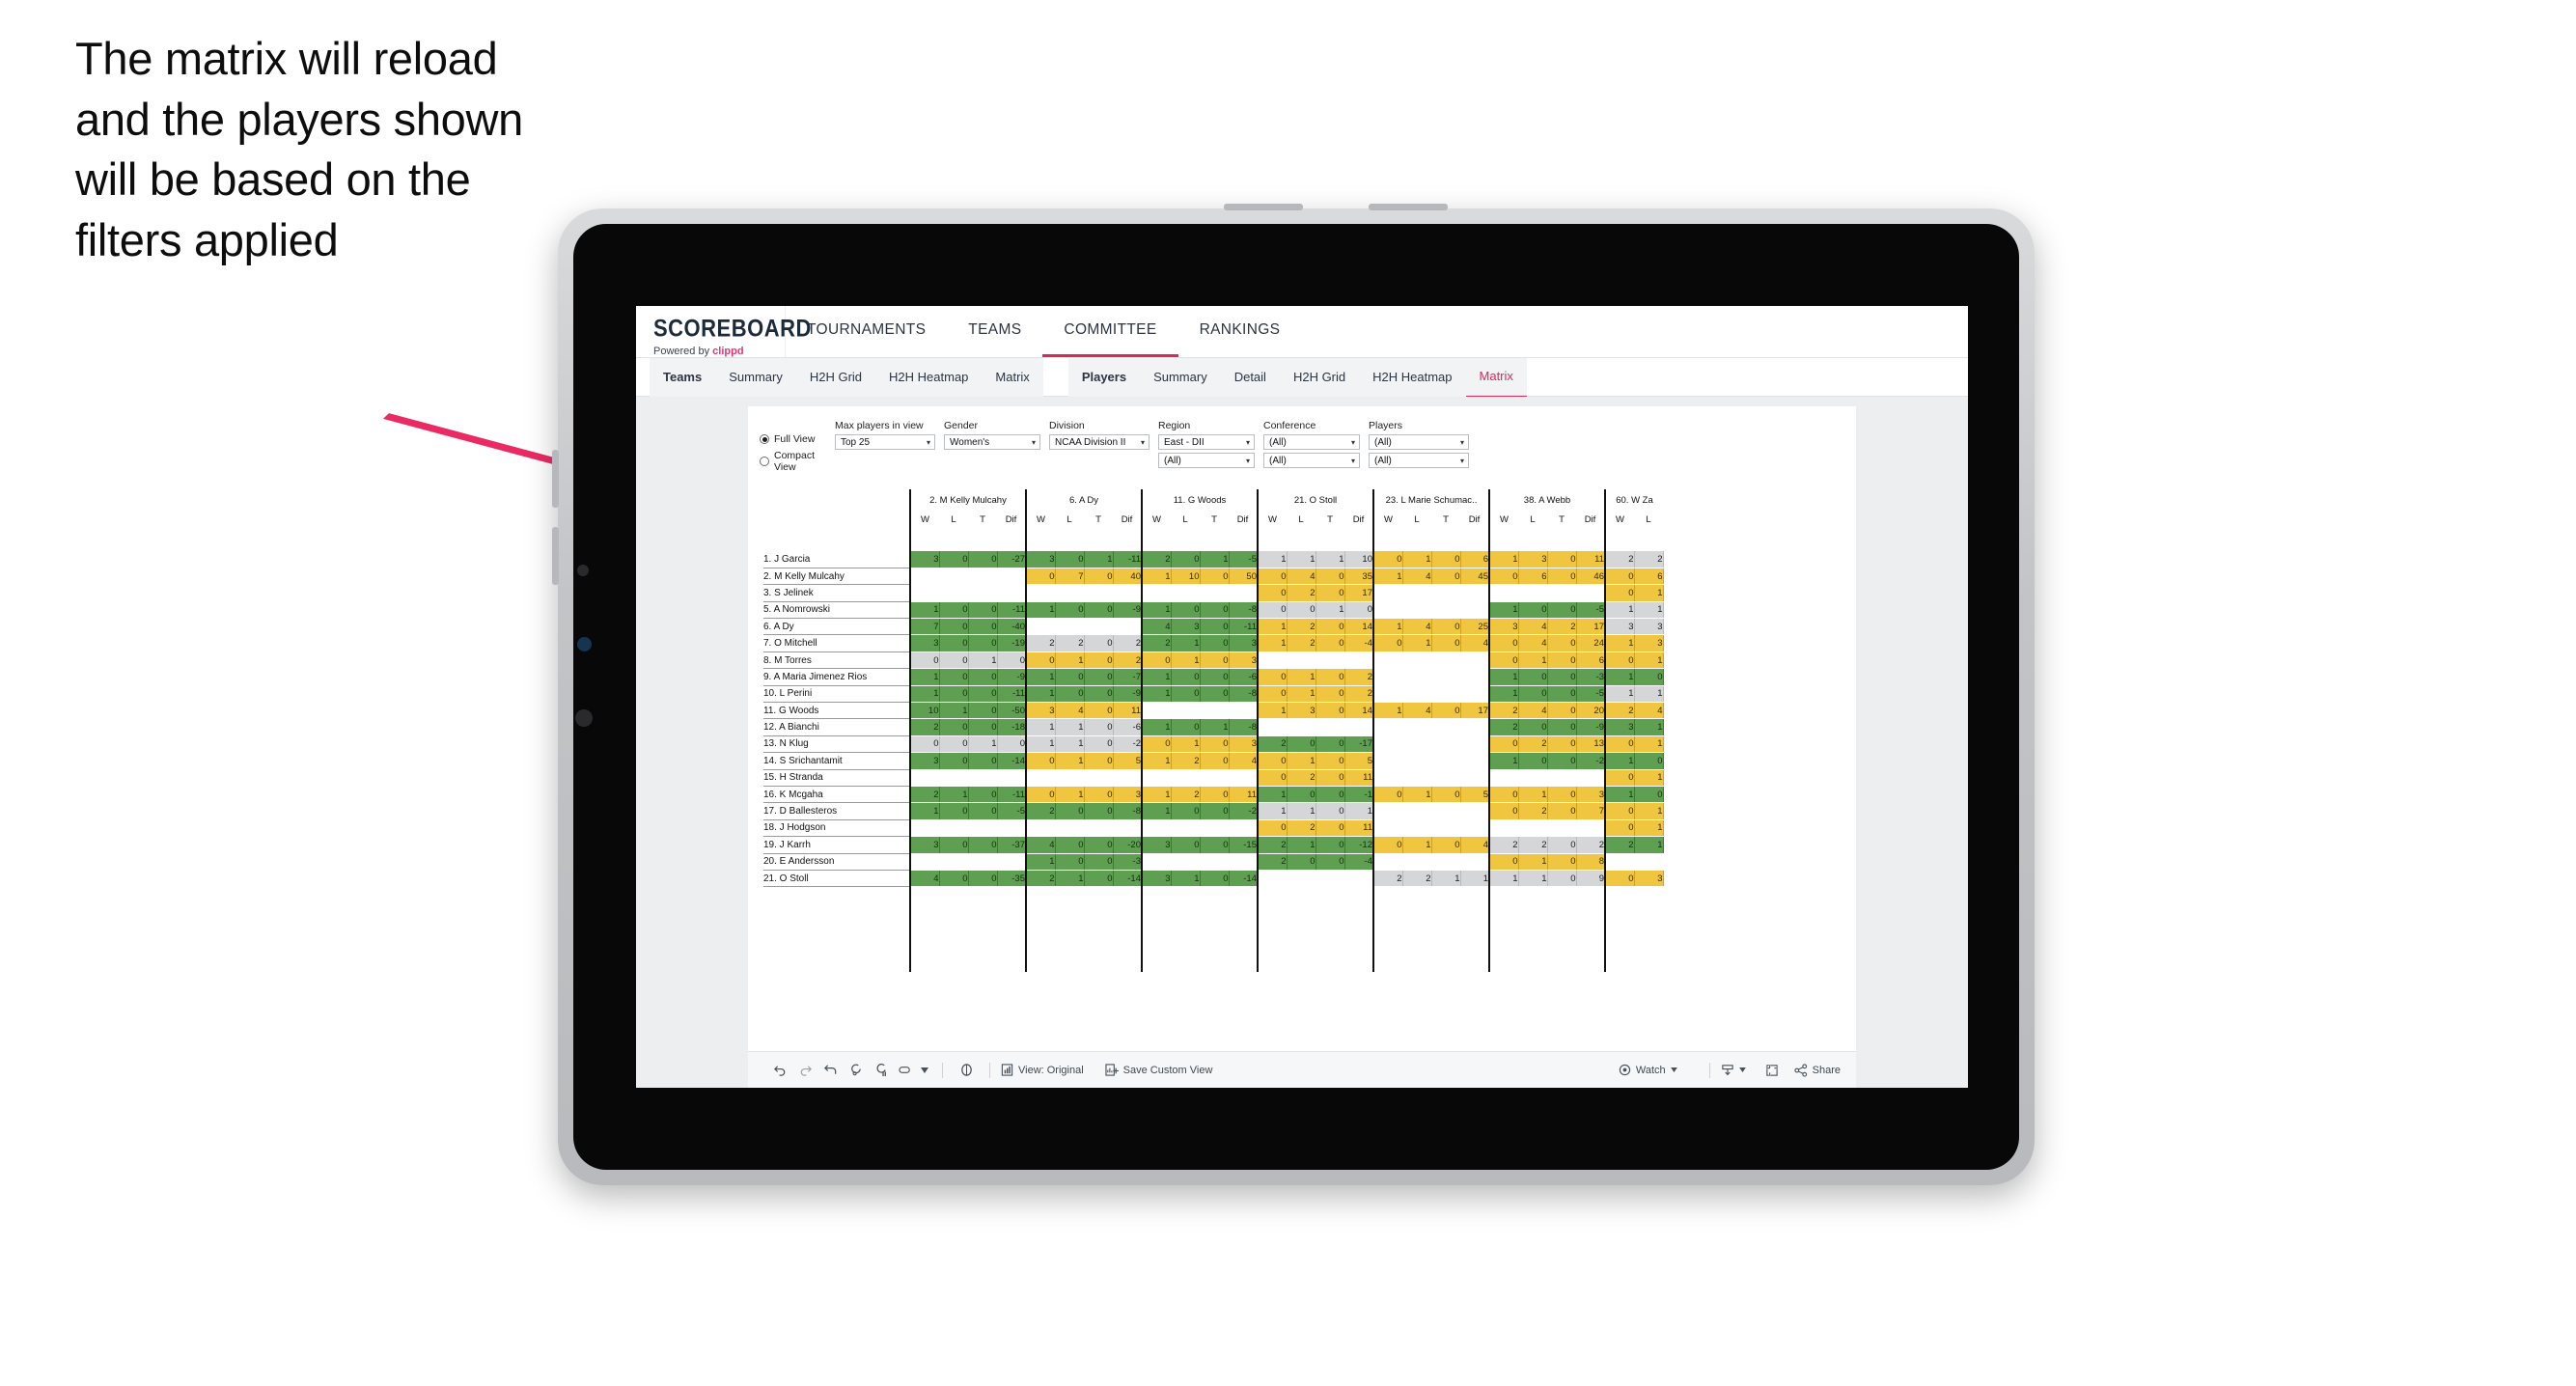 This screenshot has height=1386, width=2576. What do you see at coordinates (1213, 727) in the screenshot?
I see `table-row: 12. A Bianchi 2 0 0 -18 1 1 0 -6 1 0 1 -8 2 0 0 -9 3 1` at bounding box center [1213, 727].